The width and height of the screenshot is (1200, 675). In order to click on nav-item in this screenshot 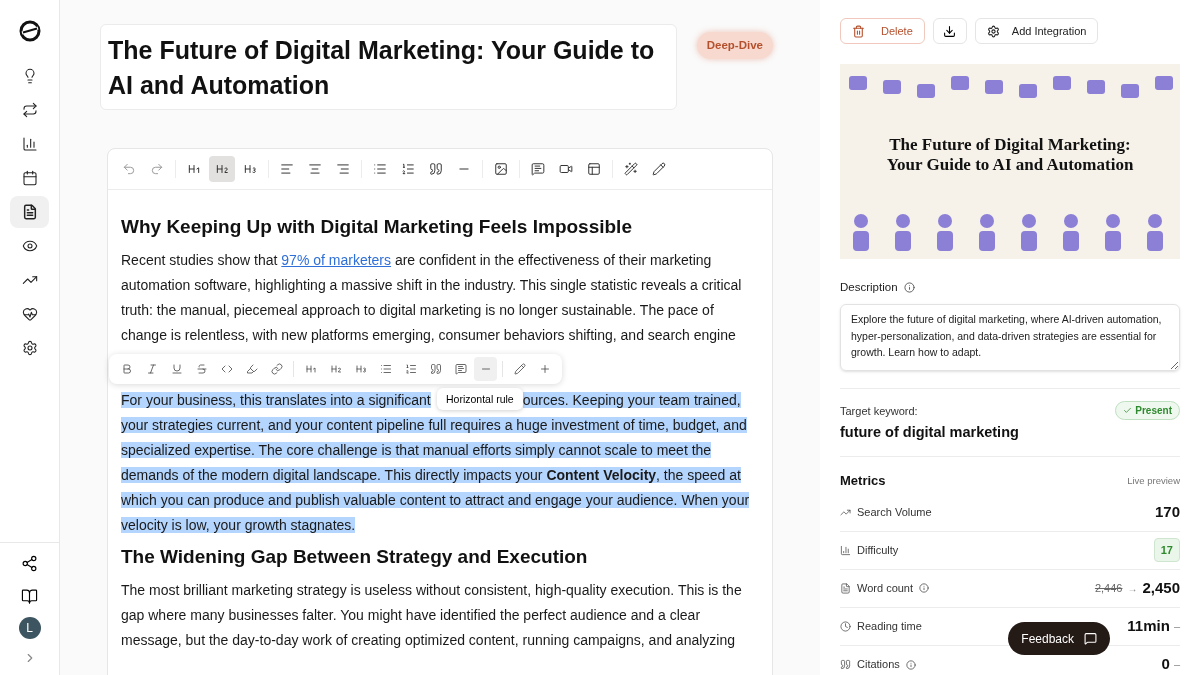, I will do `click(29, 212)`.